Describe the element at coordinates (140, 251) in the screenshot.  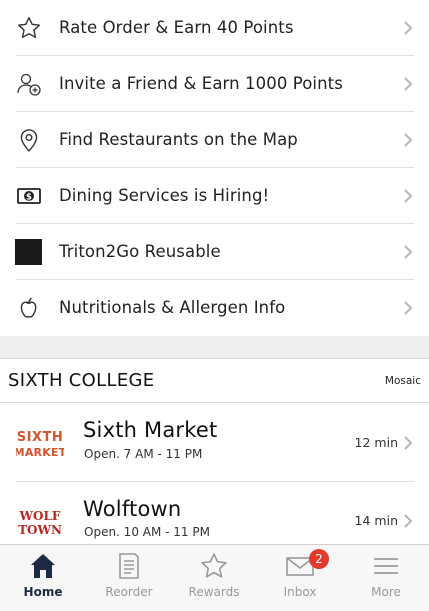
I see `menu-item-label: Triton2Go Reusable` at that location.